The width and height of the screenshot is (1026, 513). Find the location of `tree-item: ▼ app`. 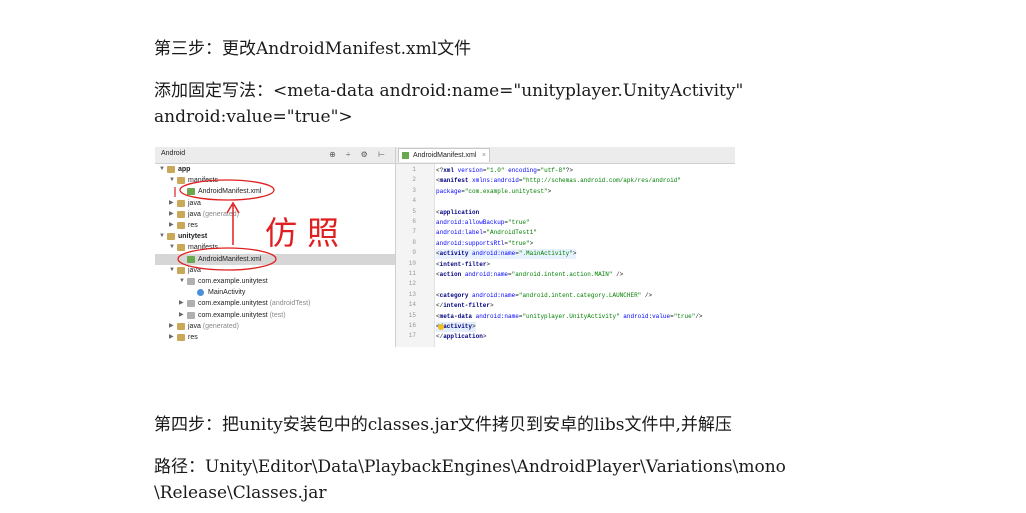

tree-item: ▼ app is located at coordinates (275, 169).